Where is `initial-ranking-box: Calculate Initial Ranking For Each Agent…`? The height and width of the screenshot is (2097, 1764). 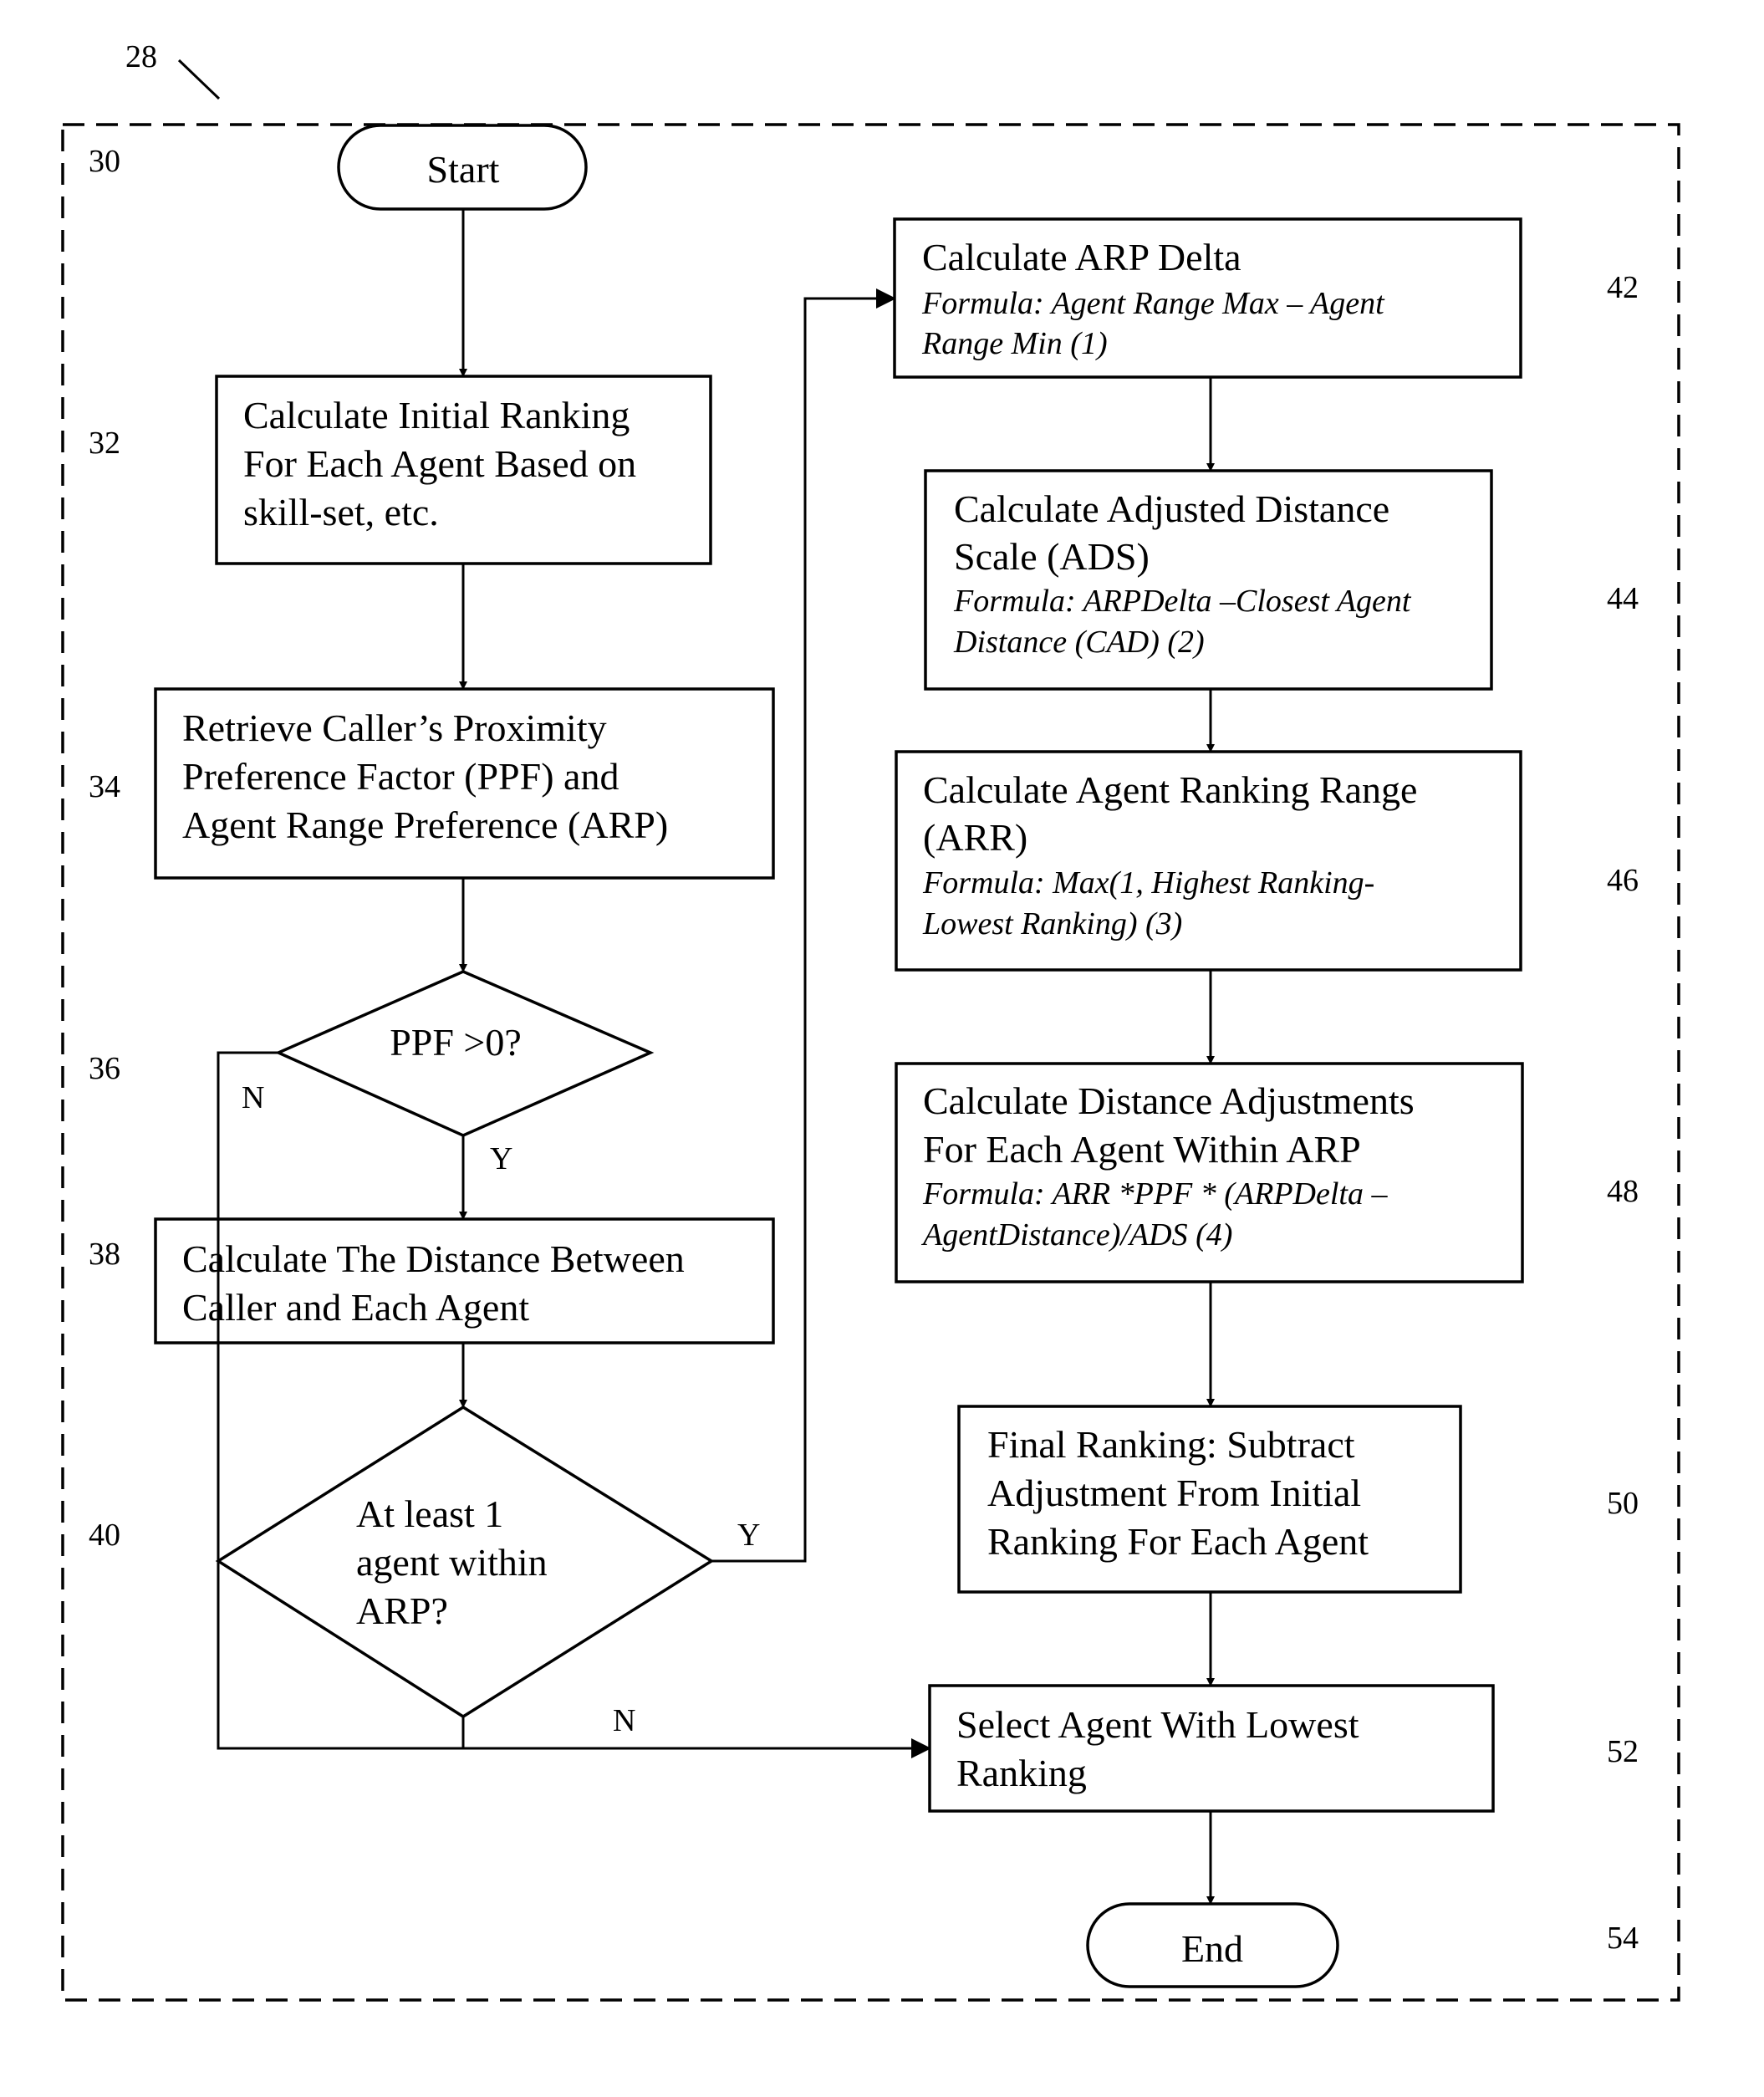
initial-ranking-box: Calculate Initial Ranking For Each Agent… is located at coordinates (463, 470).